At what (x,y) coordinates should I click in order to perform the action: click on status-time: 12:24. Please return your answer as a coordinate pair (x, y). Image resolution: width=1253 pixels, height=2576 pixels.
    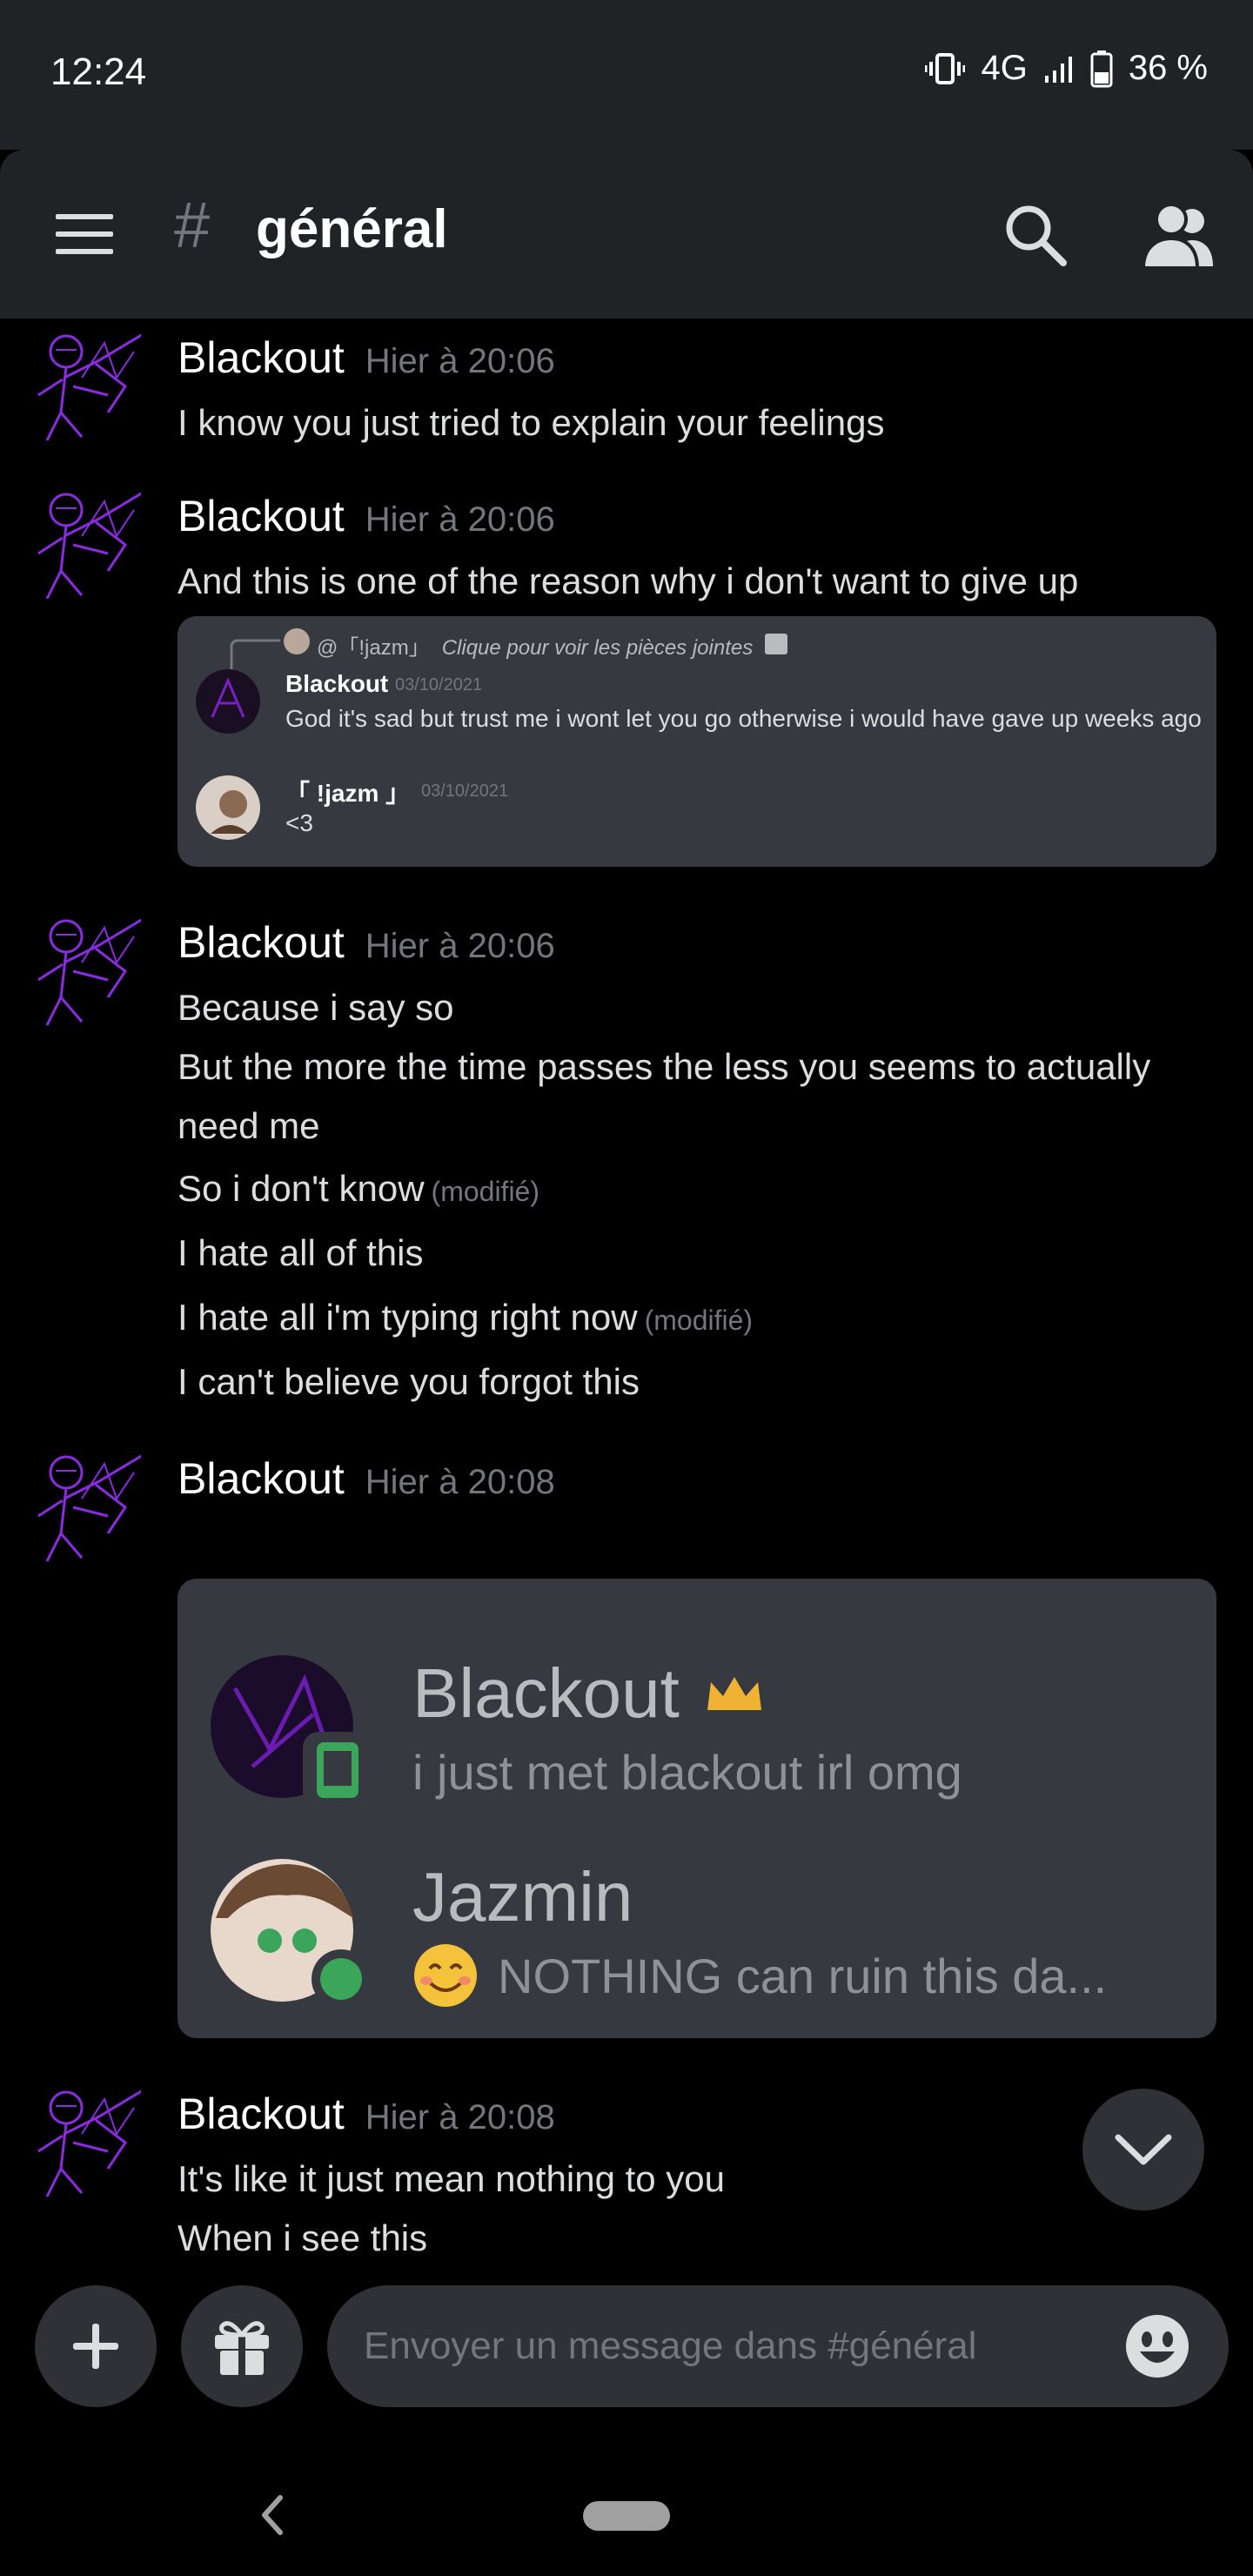
    Looking at the image, I should click on (98, 71).